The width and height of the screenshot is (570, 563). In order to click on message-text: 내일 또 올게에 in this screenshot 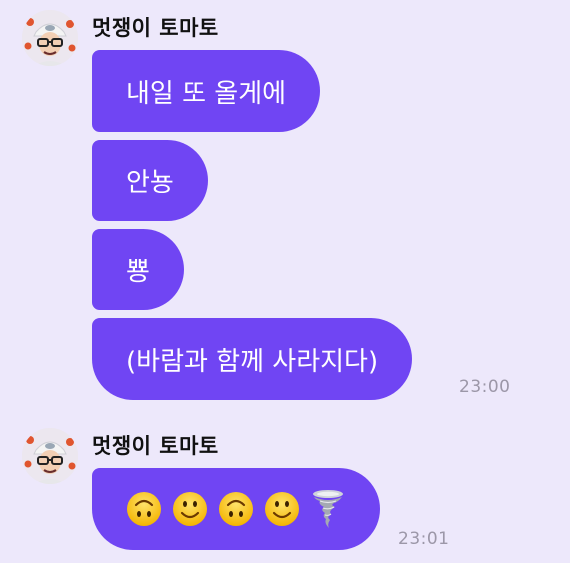, I will do `click(206, 93)`.